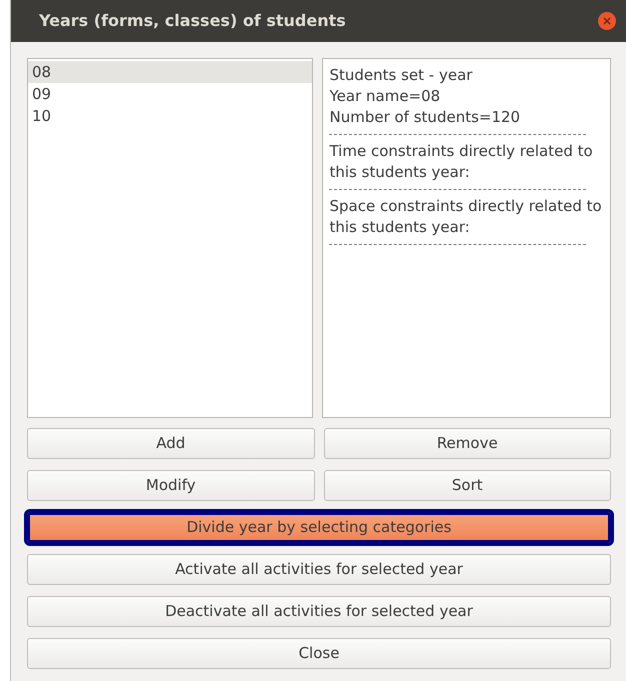 The image size is (626, 681). Describe the element at coordinates (467, 485) in the screenshot. I see `dialog-button: Sort` at that location.